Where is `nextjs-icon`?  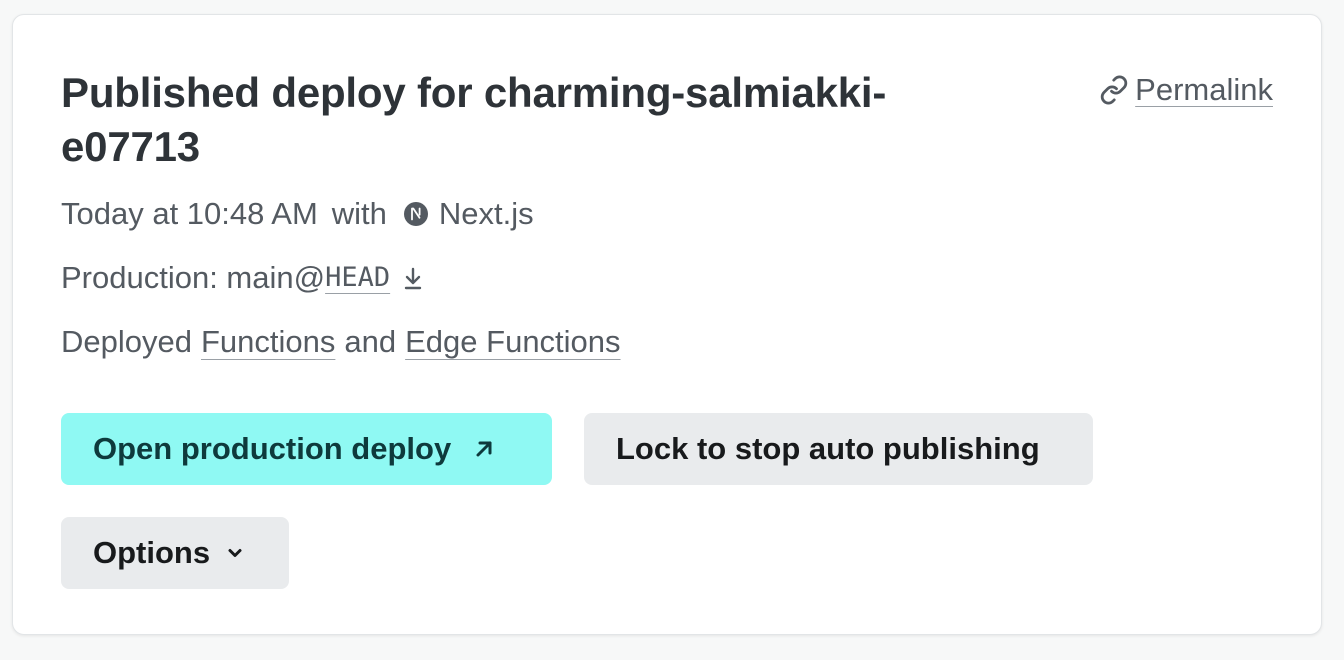 nextjs-icon is located at coordinates (415, 214).